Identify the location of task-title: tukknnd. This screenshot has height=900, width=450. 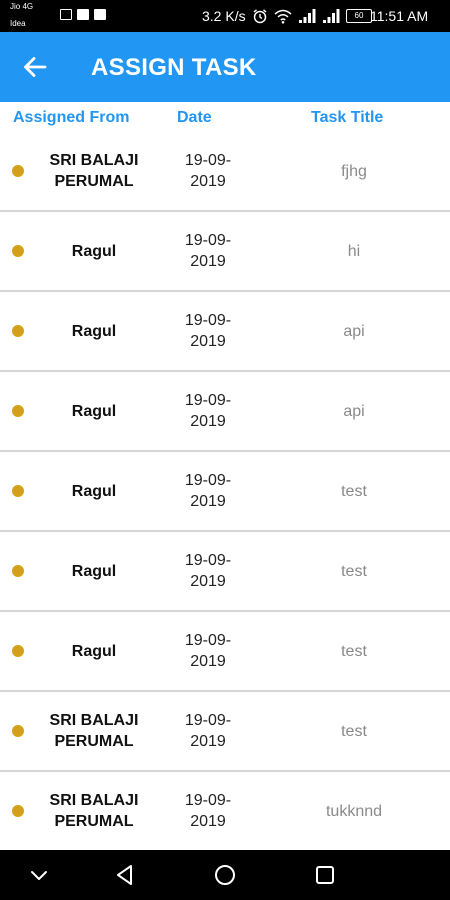
(354, 811).